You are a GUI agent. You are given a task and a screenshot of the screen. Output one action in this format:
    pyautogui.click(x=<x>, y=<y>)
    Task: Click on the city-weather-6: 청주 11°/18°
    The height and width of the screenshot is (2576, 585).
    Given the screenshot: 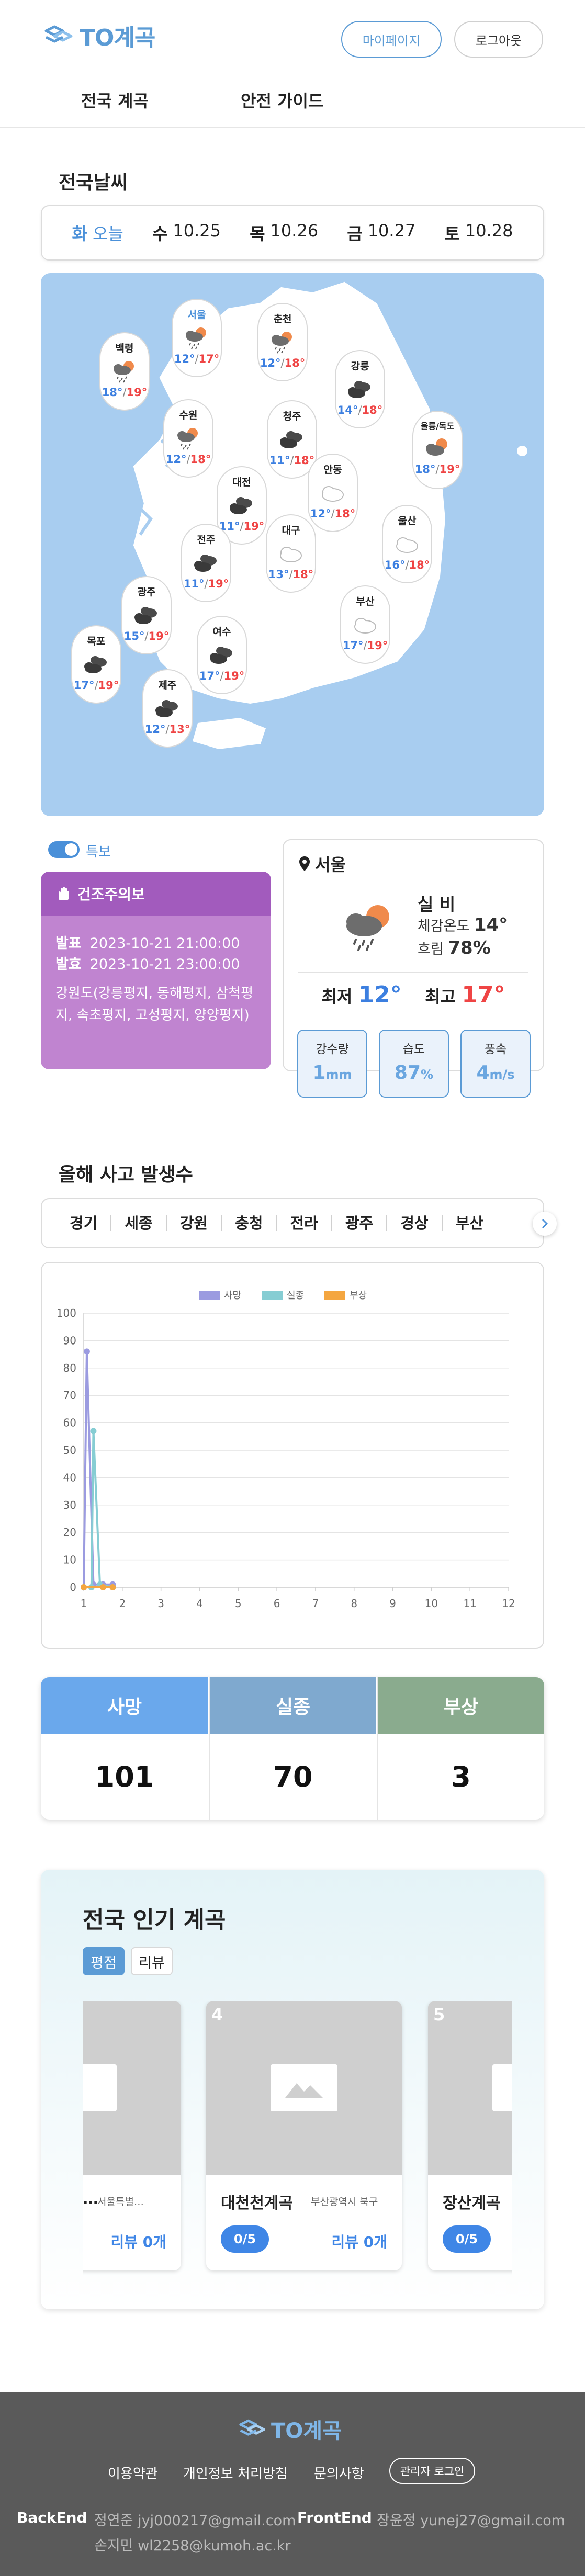 What is the action you would take?
    pyautogui.click(x=292, y=440)
    